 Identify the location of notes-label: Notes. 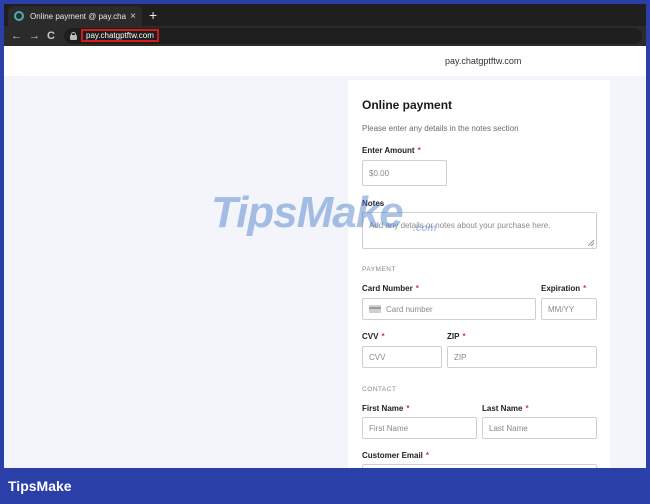
(373, 203).